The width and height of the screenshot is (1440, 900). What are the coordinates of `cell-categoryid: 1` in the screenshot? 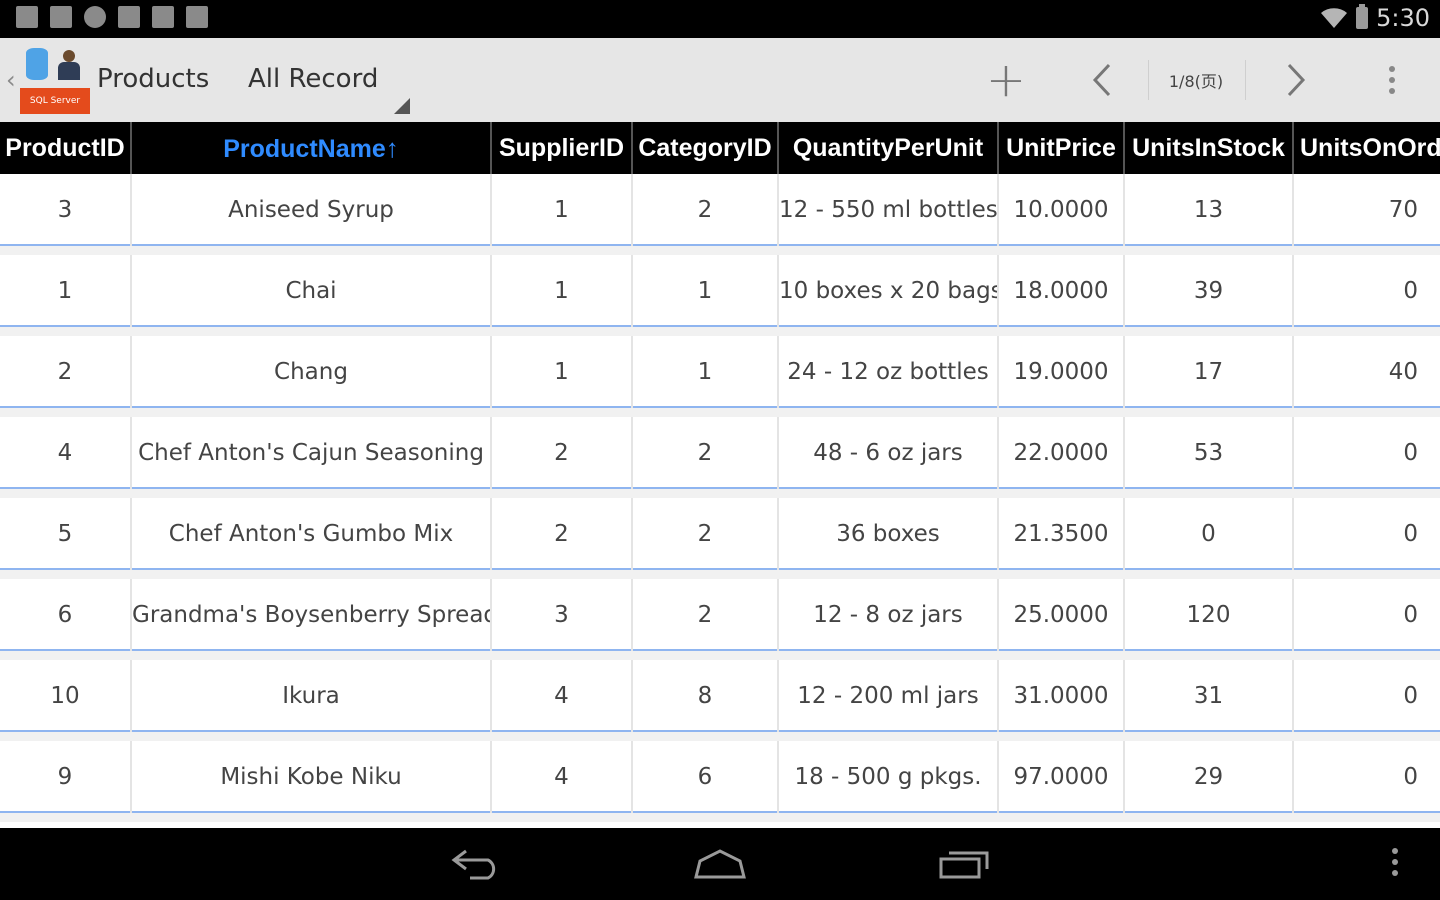 It's located at (705, 293).